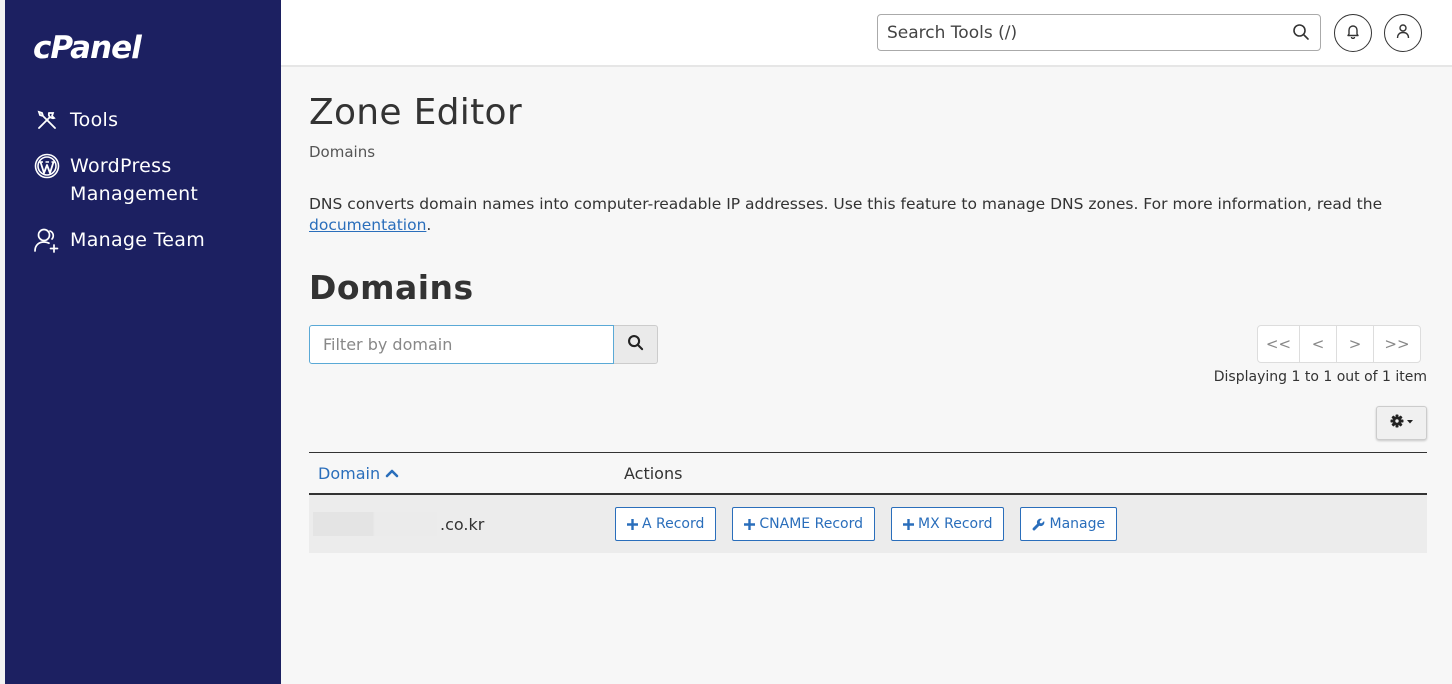 The height and width of the screenshot is (684, 1452). What do you see at coordinates (461, 344) in the screenshot?
I see `filter-domain-input` at bounding box center [461, 344].